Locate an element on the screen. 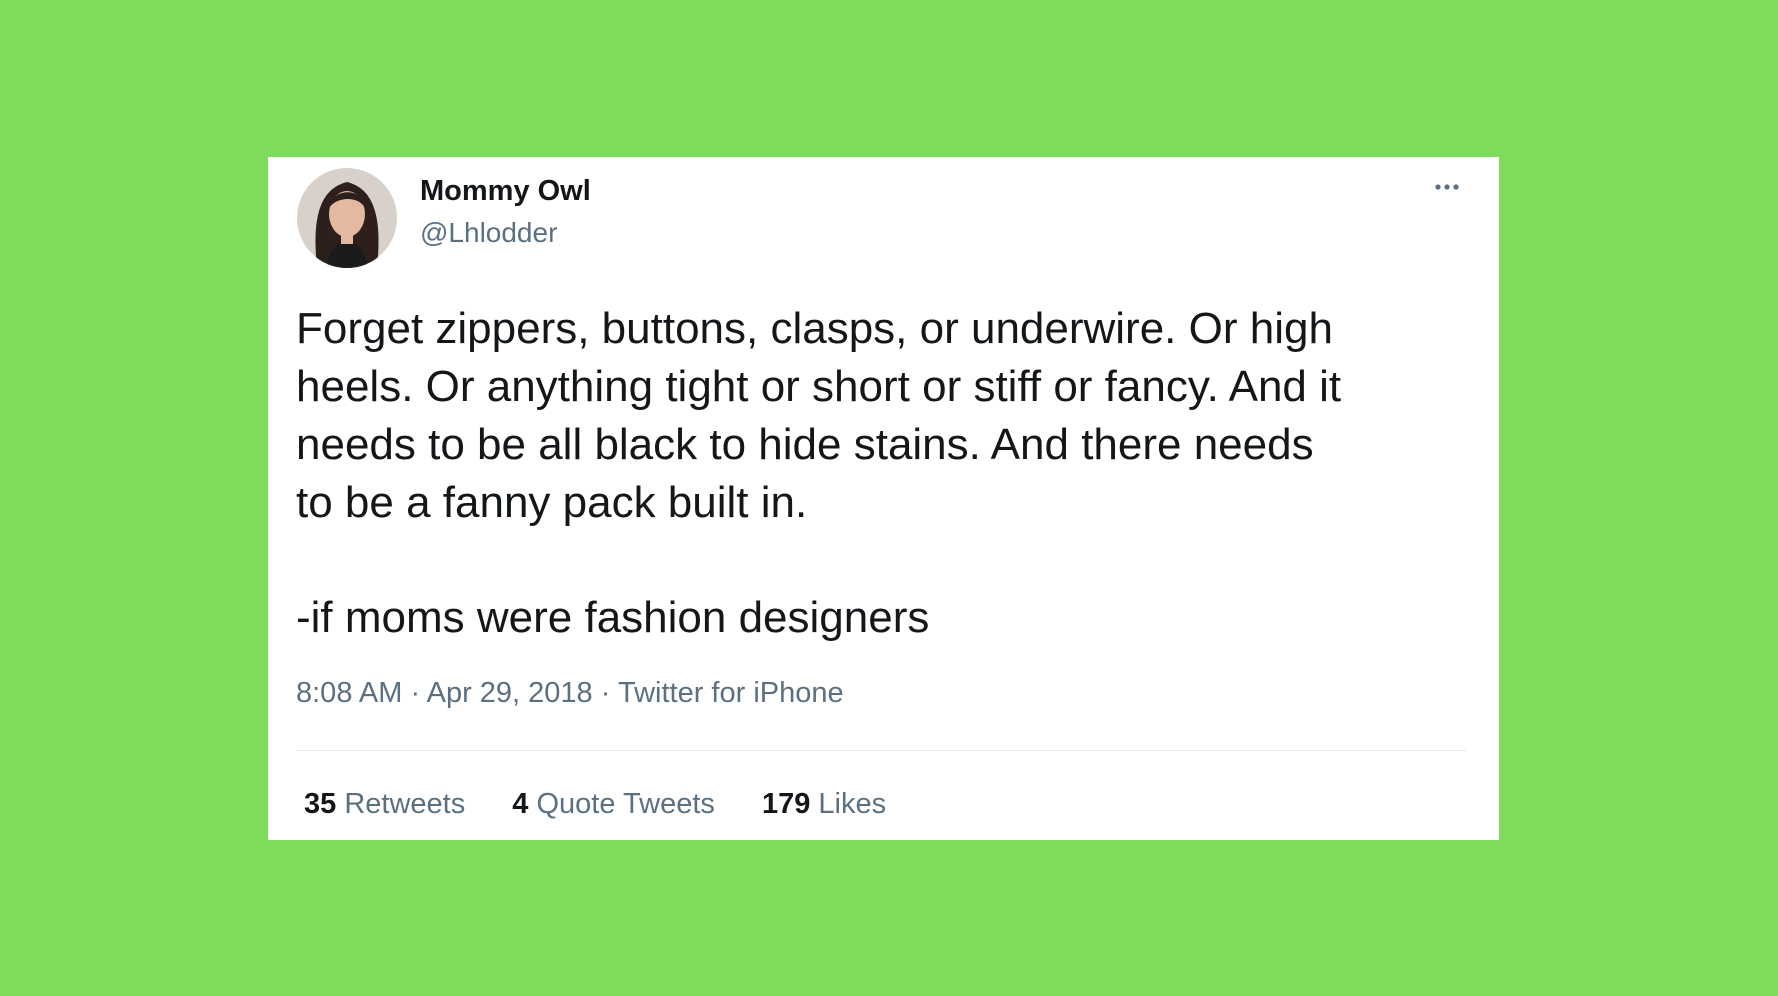 This screenshot has height=996, width=1778. tweet-date: Apr 29, 2018 is located at coordinates (510, 693).